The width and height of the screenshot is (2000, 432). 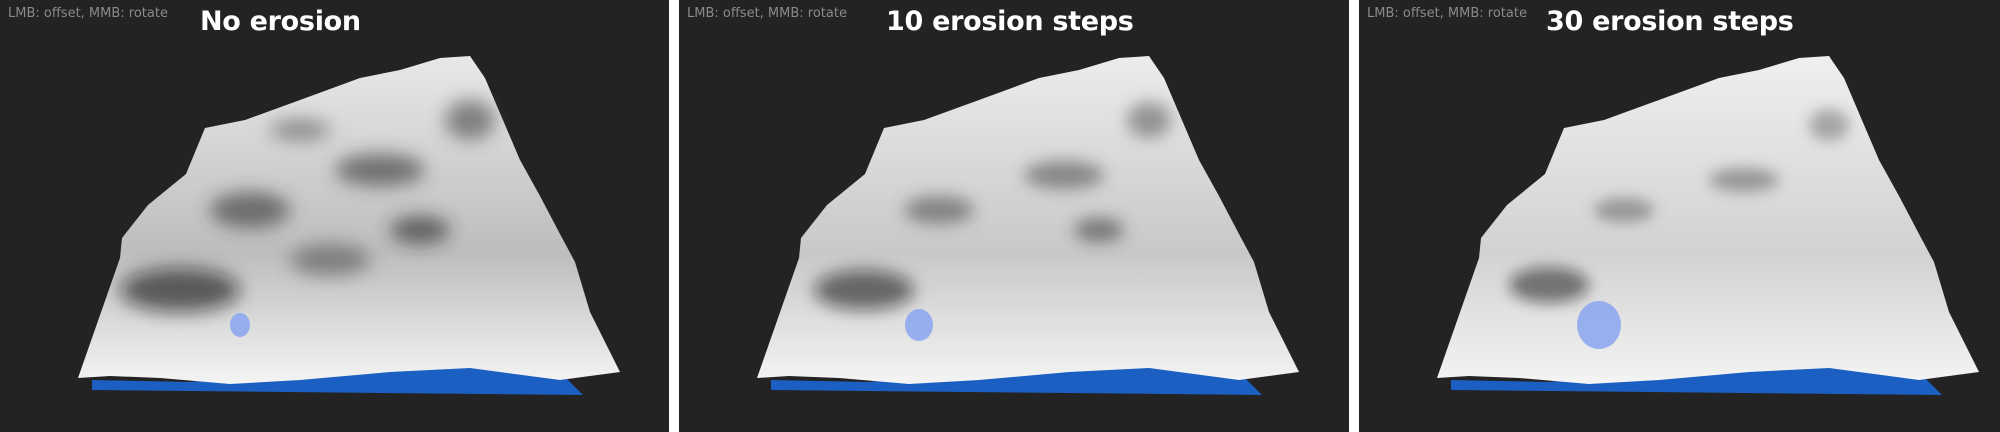 I want to click on panel-title: 30 erosion steps, so click(x=1670, y=21).